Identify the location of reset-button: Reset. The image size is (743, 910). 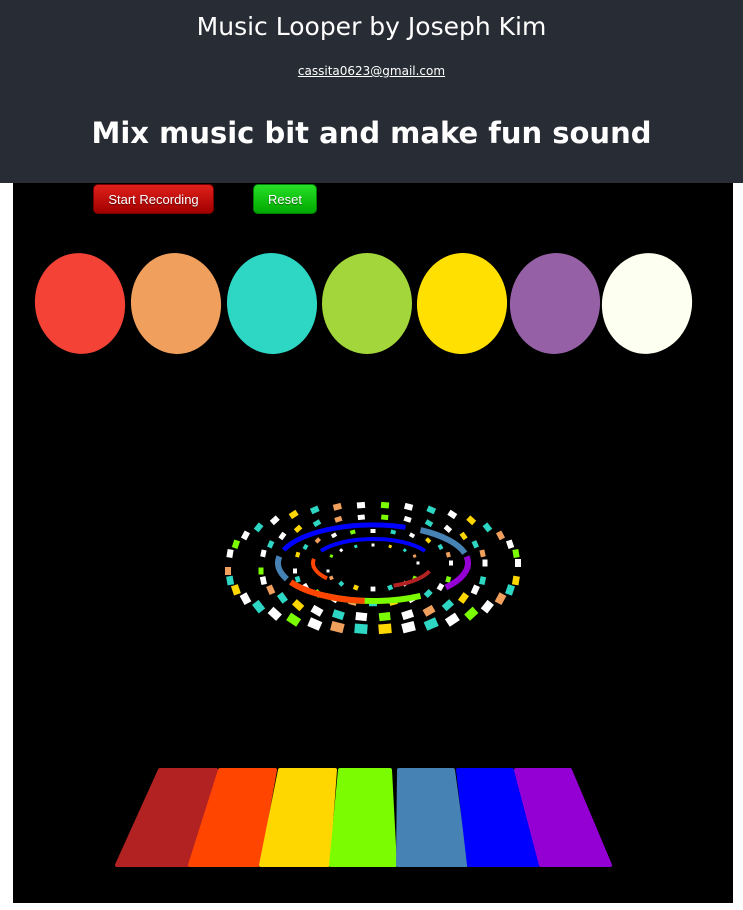
(285, 199).